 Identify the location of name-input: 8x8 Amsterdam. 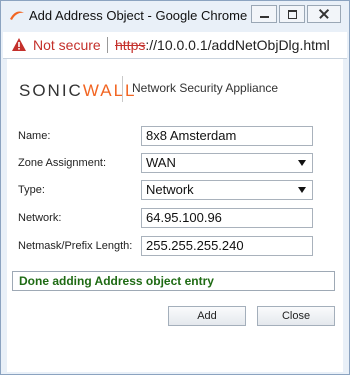
(227, 136).